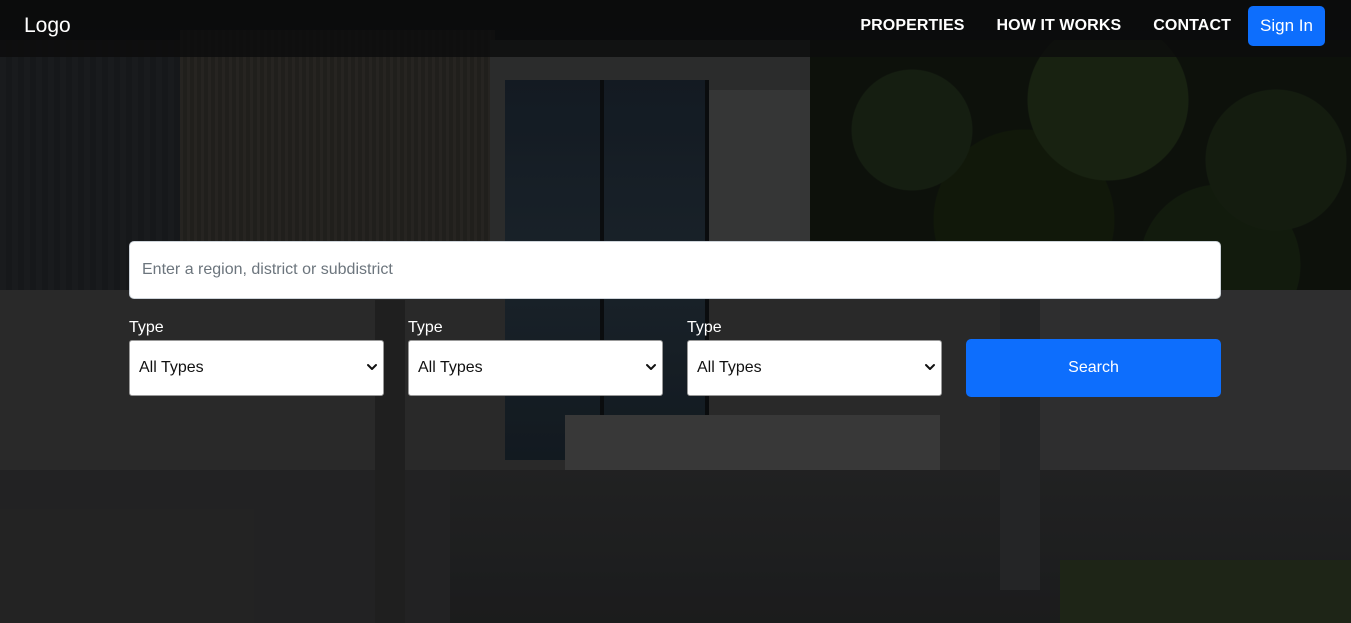  What do you see at coordinates (47, 26) in the screenshot?
I see `site-logo: Logo` at bounding box center [47, 26].